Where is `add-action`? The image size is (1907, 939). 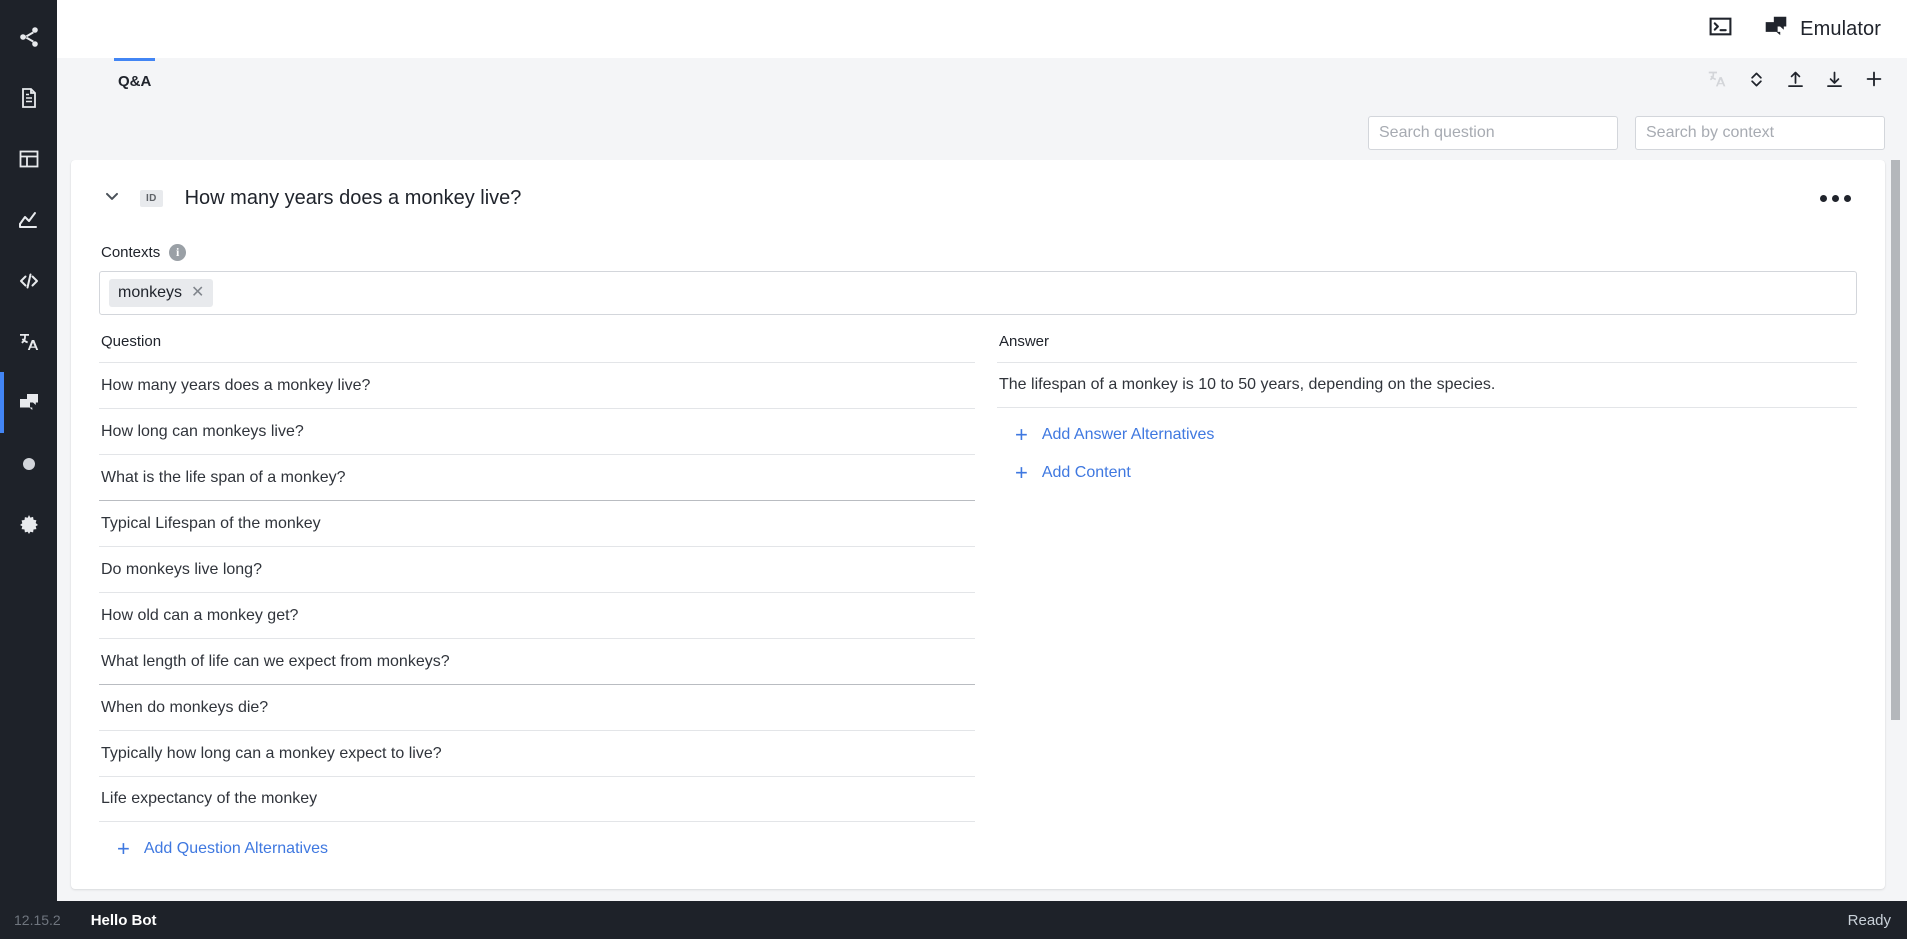 add-action is located at coordinates (1874, 81).